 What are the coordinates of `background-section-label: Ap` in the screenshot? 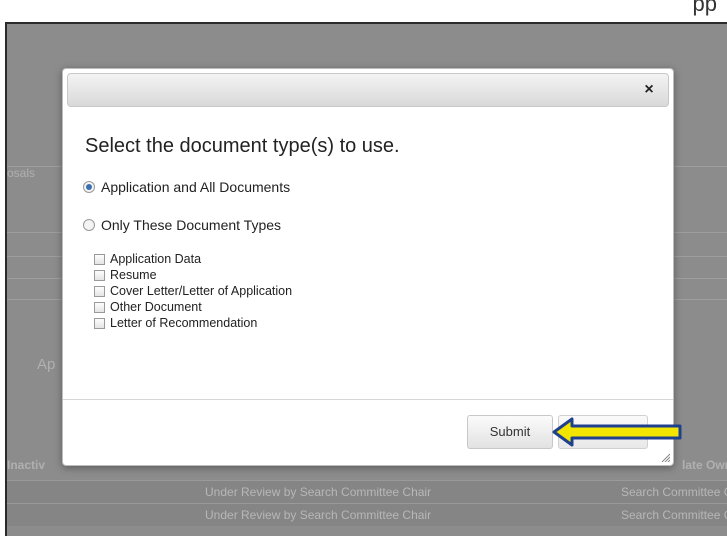 It's located at (46, 364).